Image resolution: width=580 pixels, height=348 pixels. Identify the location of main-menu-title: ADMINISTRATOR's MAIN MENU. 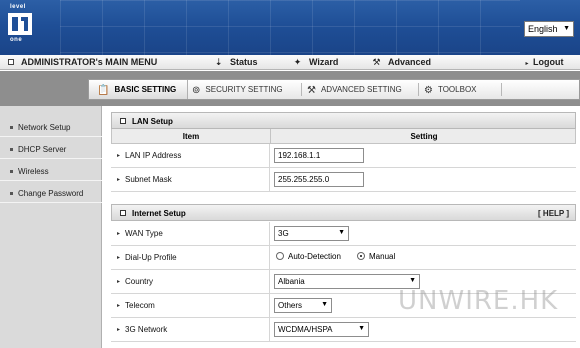
(82, 62).